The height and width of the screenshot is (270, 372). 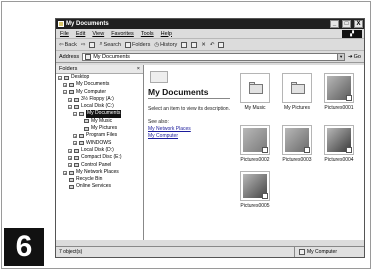 What do you see at coordinates (104, 114) in the screenshot?
I see `tree-item-label: My Documents` at bounding box center [104, 114].